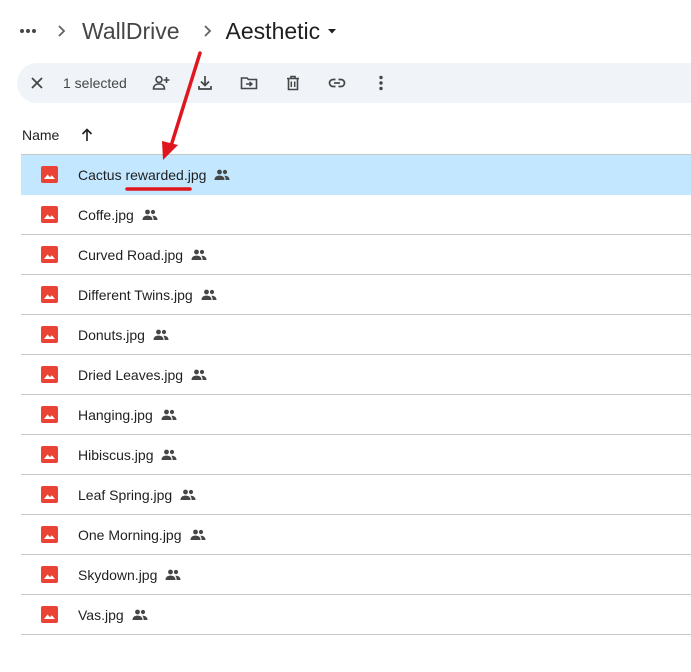  Describe the element at coordinates (106, 214) in the screenshot. I see `file-name: Coffe.jpg` at that location.